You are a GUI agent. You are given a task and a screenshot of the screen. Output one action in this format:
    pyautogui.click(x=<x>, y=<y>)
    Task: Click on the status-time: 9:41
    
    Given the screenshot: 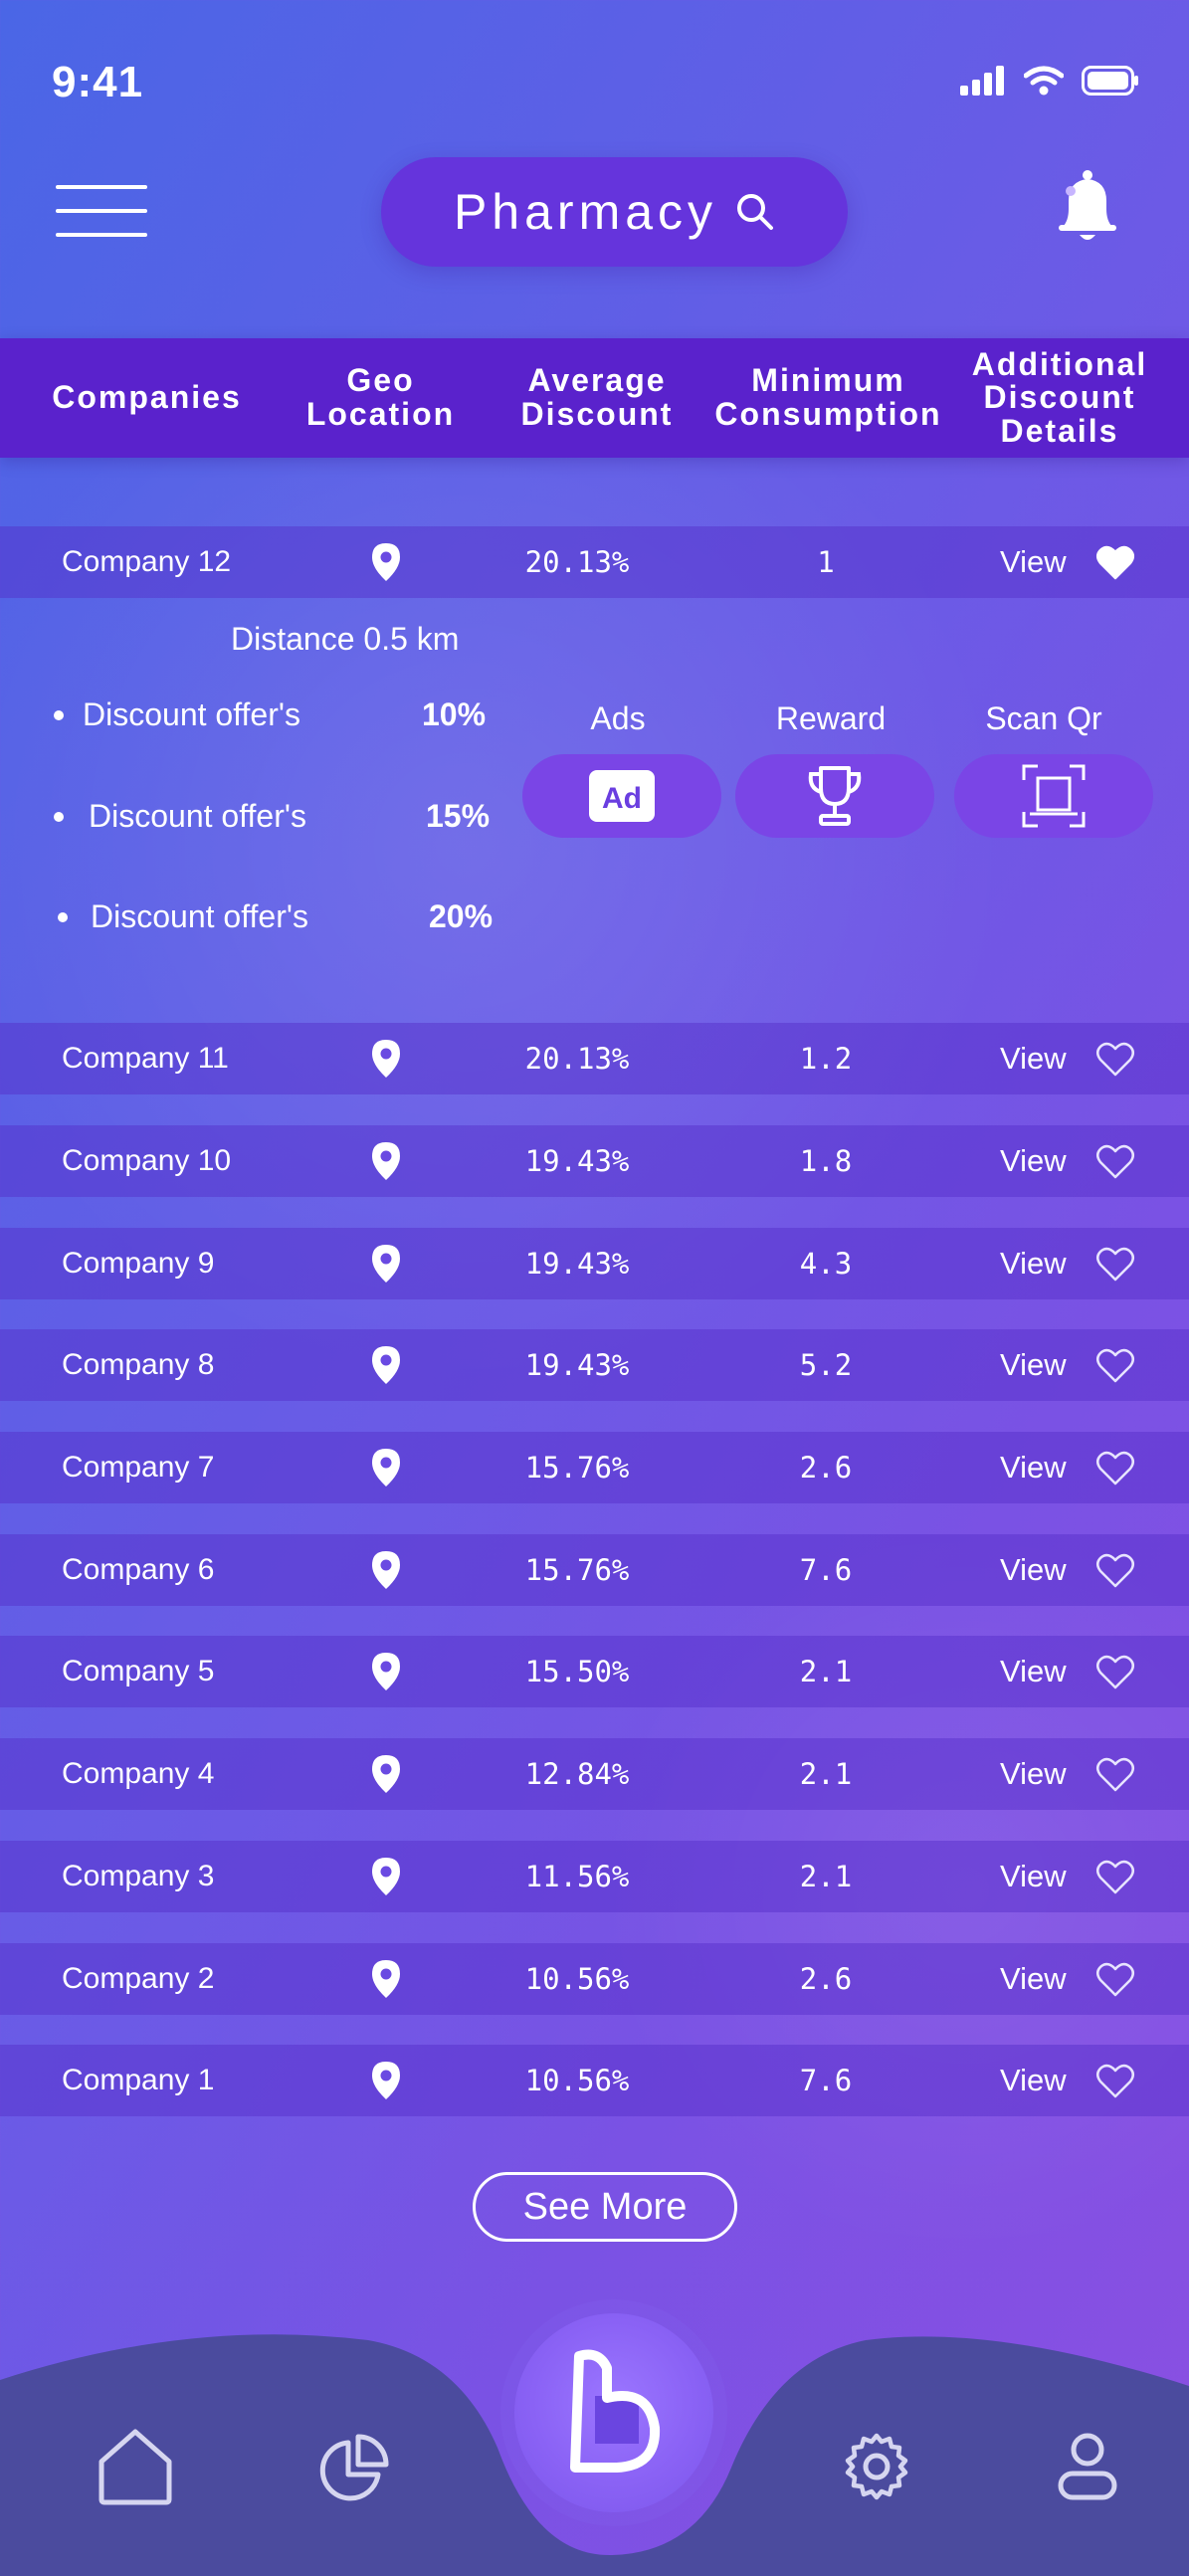 What is the action you would take?
    pyautogui.click(x=98, y=82)
    